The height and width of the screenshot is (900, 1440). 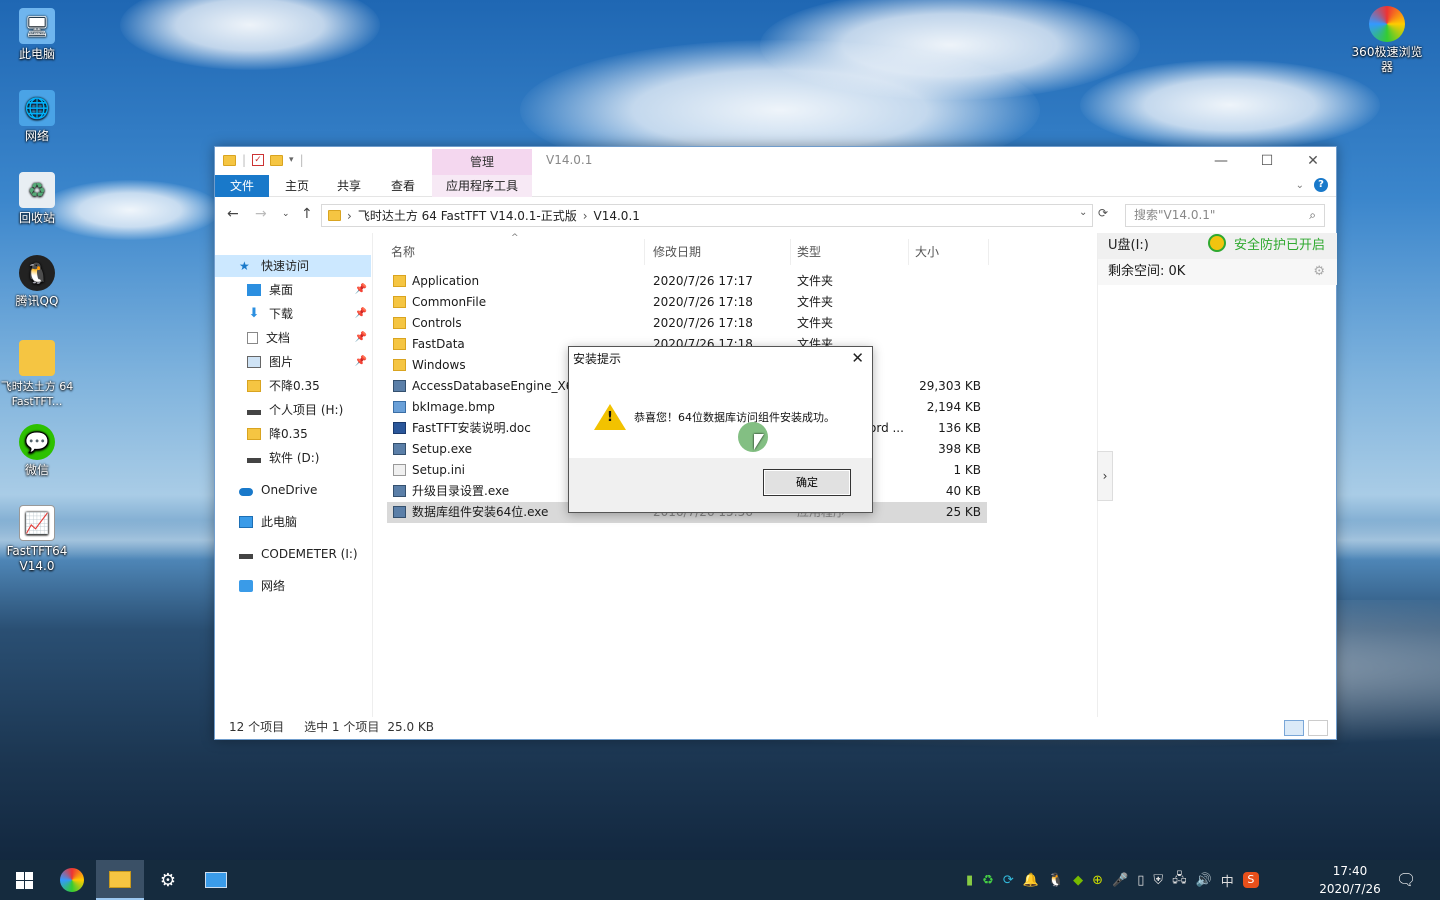 I want to click on nav-item-codemeter: CODEMETER (I:), so click(x=293, y=554).